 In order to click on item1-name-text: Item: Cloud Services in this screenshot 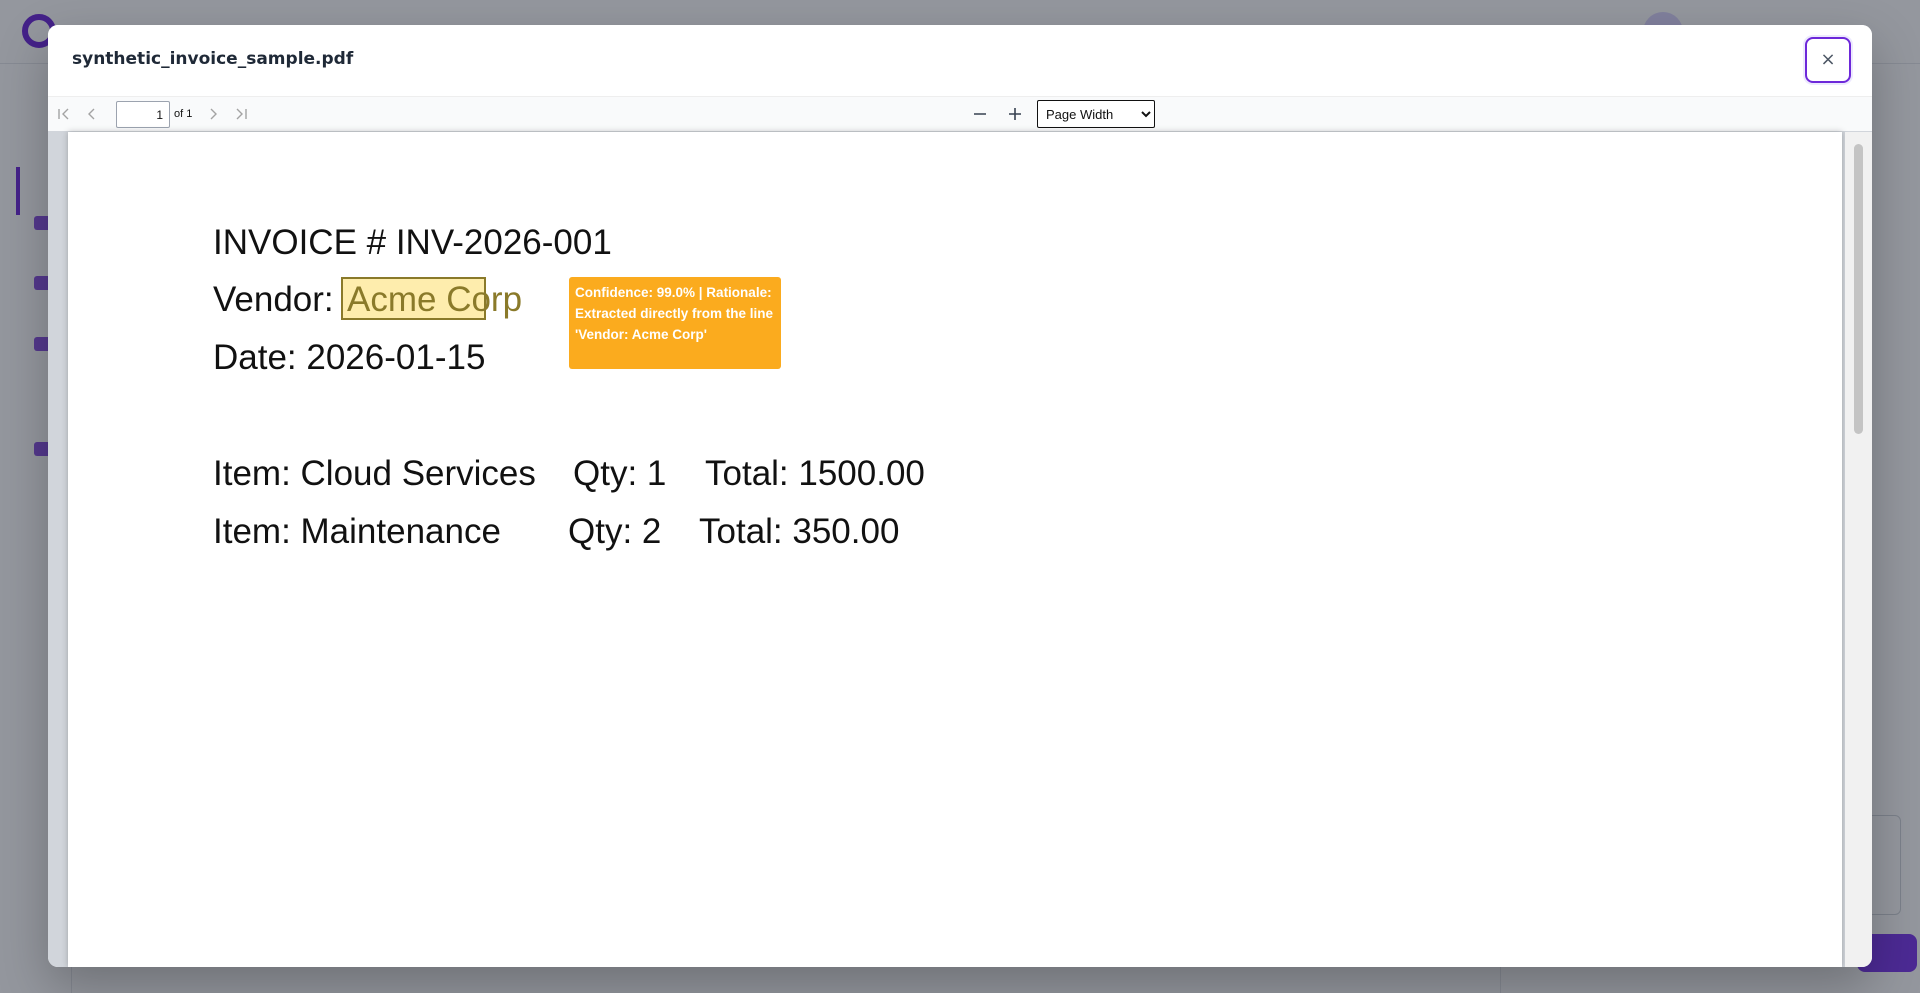, I will do `click(374, 473)`.